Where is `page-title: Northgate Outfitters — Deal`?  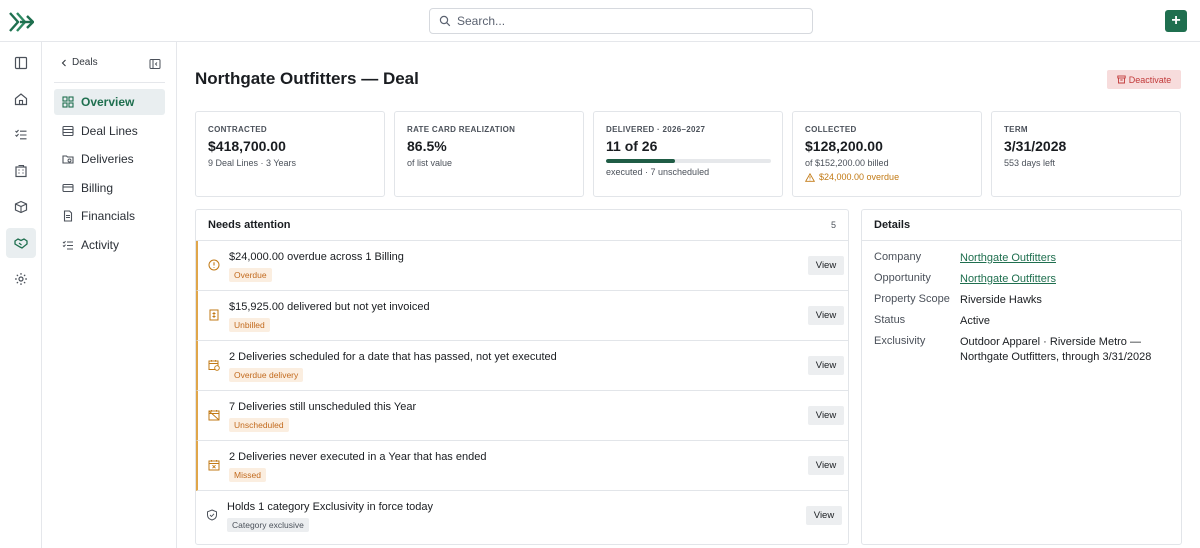 page-title: Northgate Outfitters — Deal is located at coordinates (307, 78).